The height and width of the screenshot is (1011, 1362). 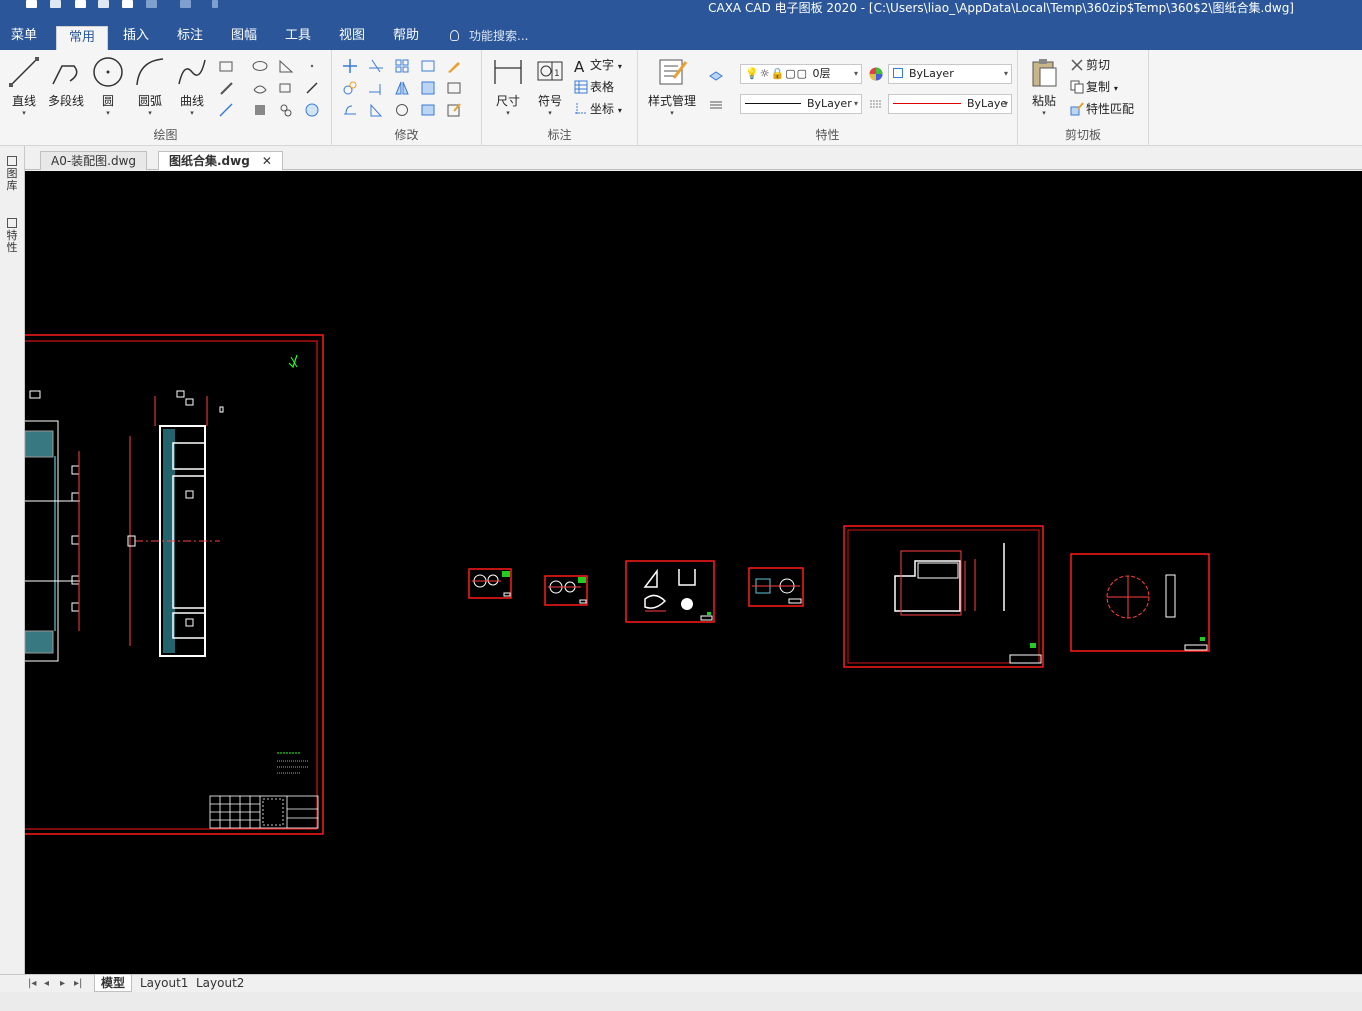 What do you see at coordinates (260, 66) in the screenshot?
I see `ellipse-icon` at bounding box center [260, 66].